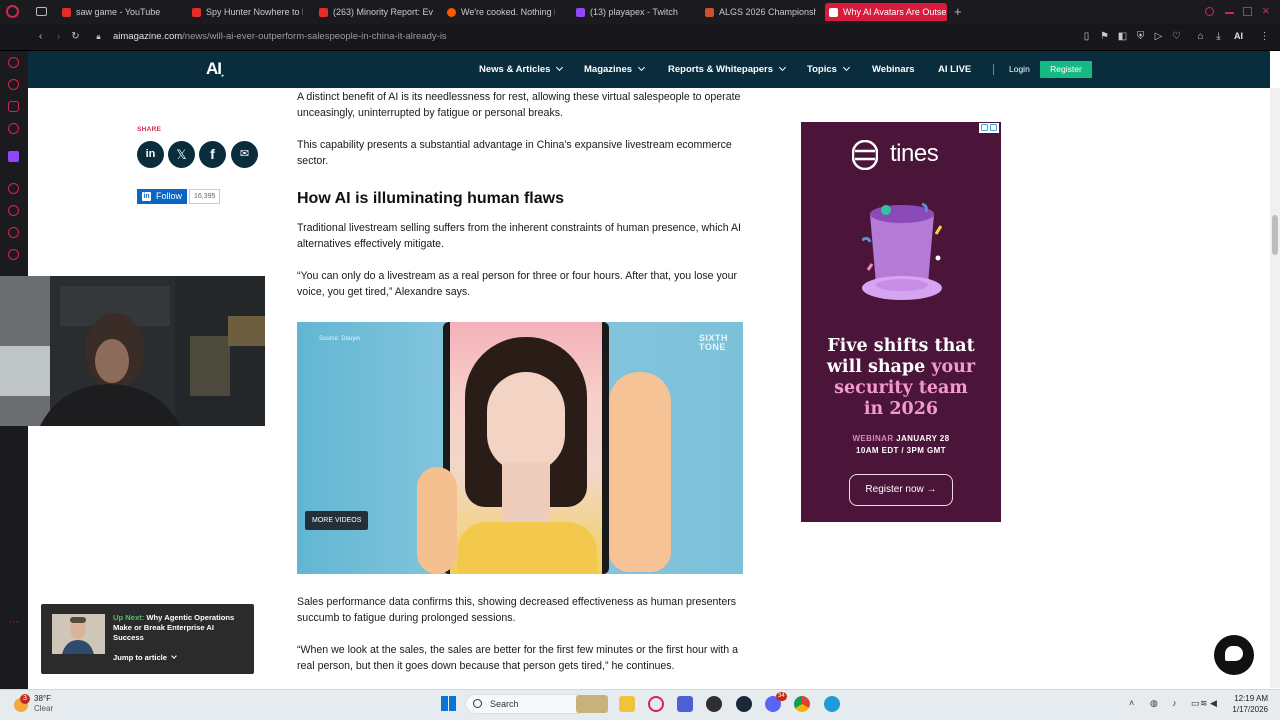  Describe the element at coordinates (954, 69) in the screenshot. I see `nav-ai-live: AI LIVE` at that location.